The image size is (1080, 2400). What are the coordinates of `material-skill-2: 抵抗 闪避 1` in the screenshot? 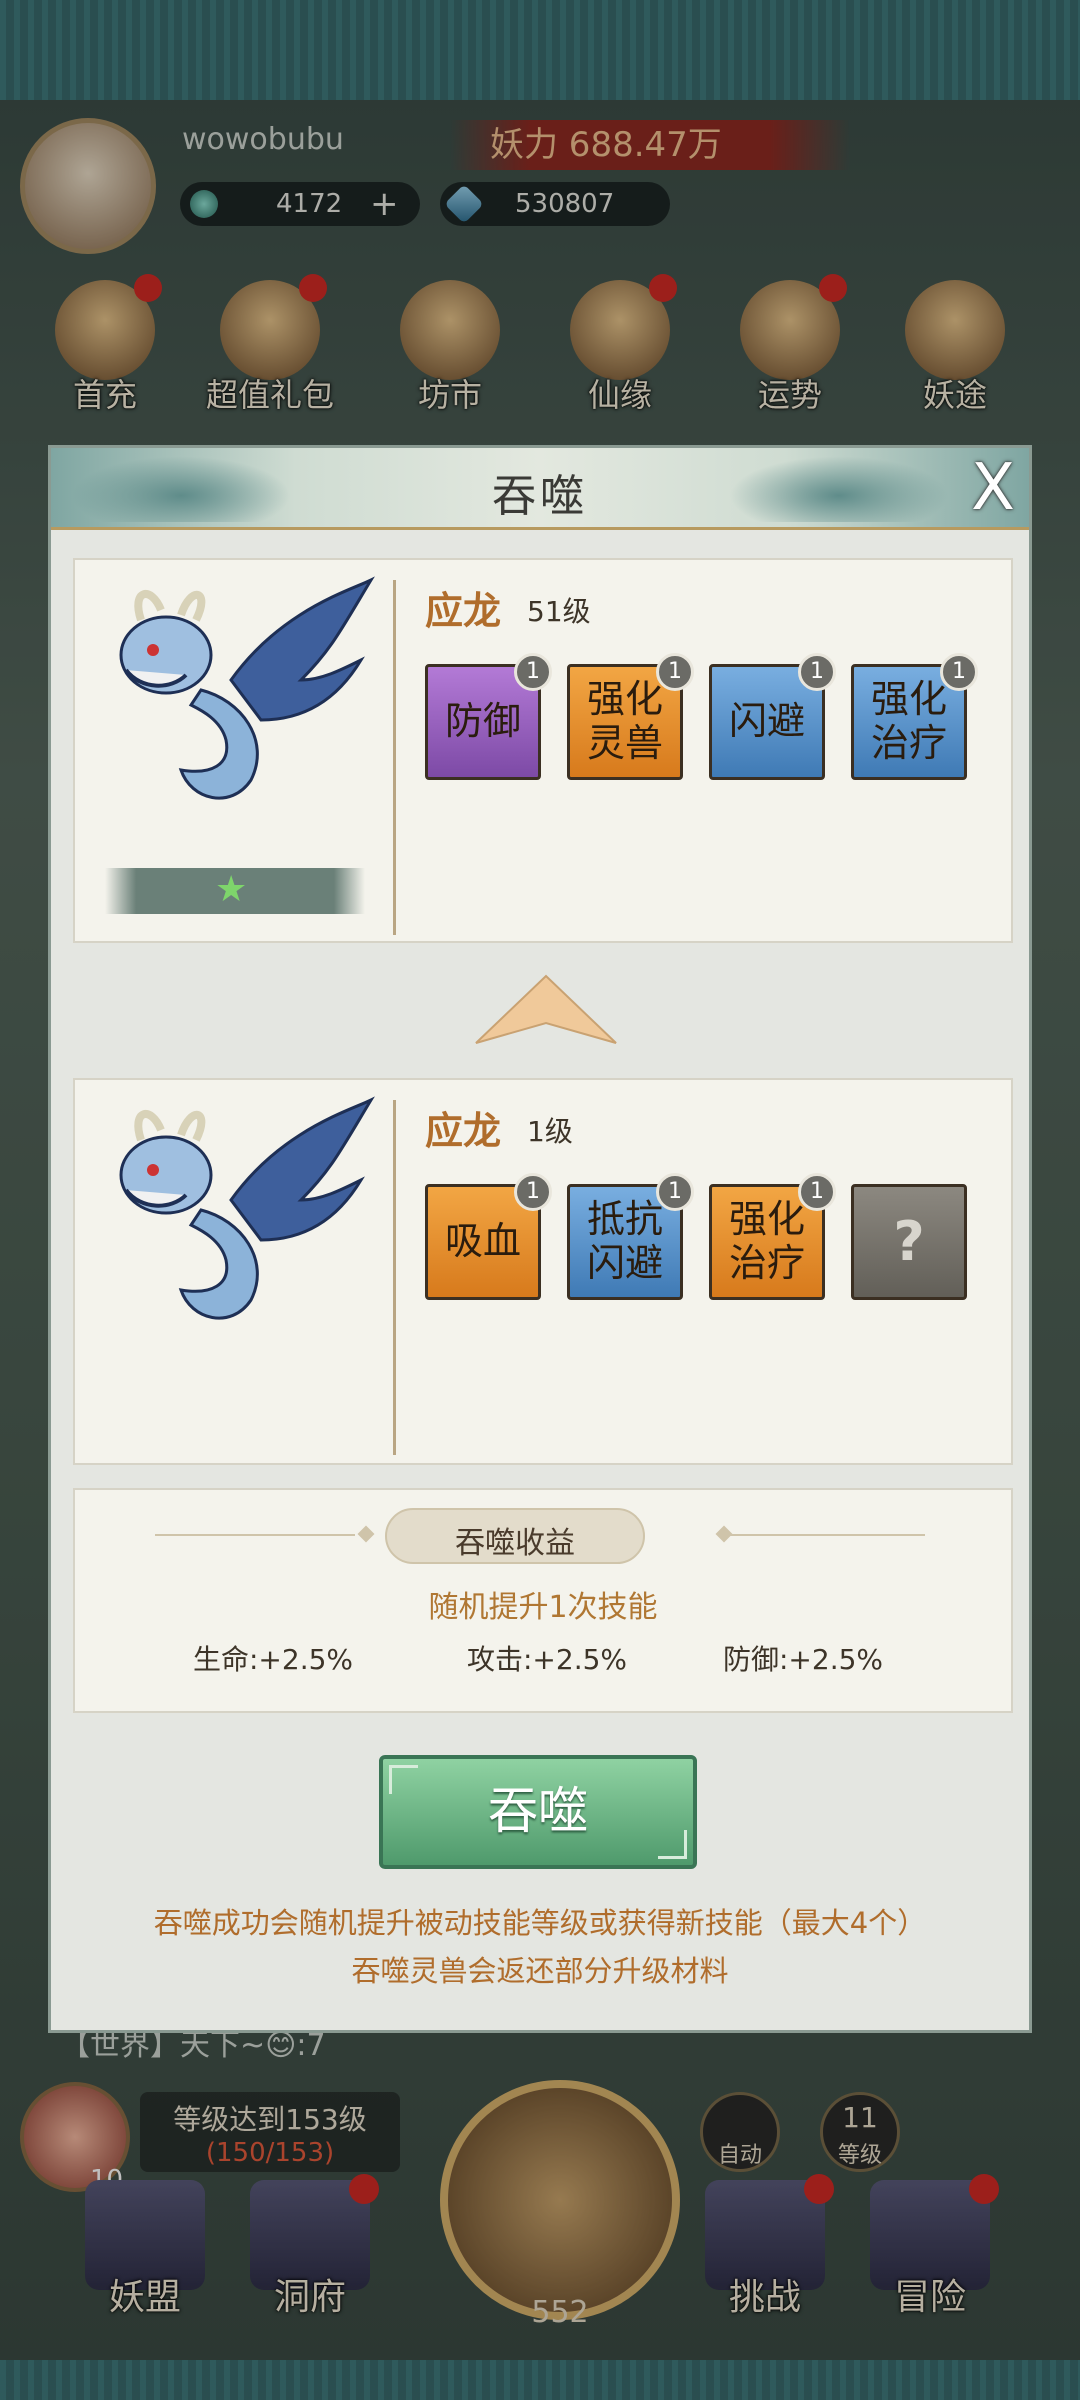 It's located at (630, 1236).